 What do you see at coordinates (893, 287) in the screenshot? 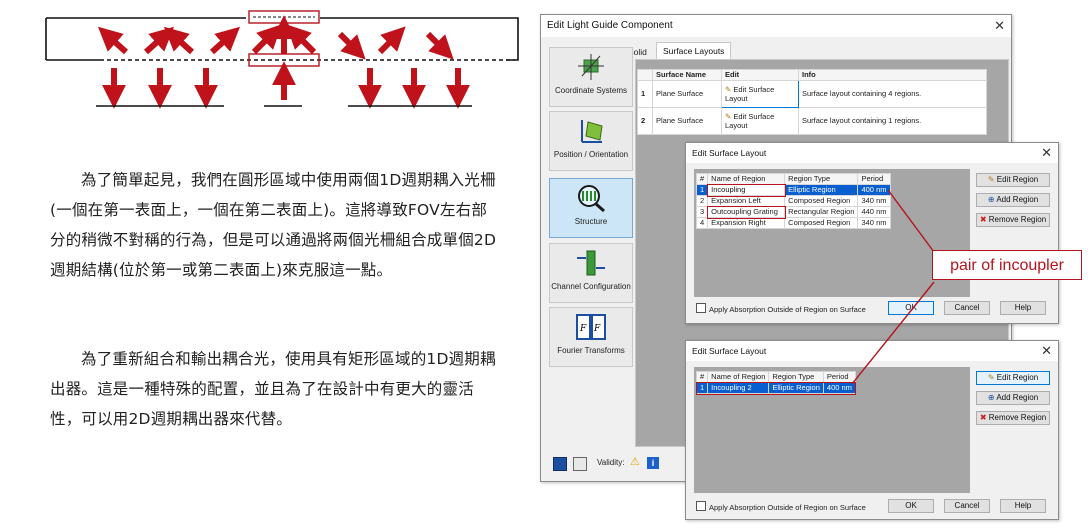
I see `annotation-lines` at bounding box center [893, 287].